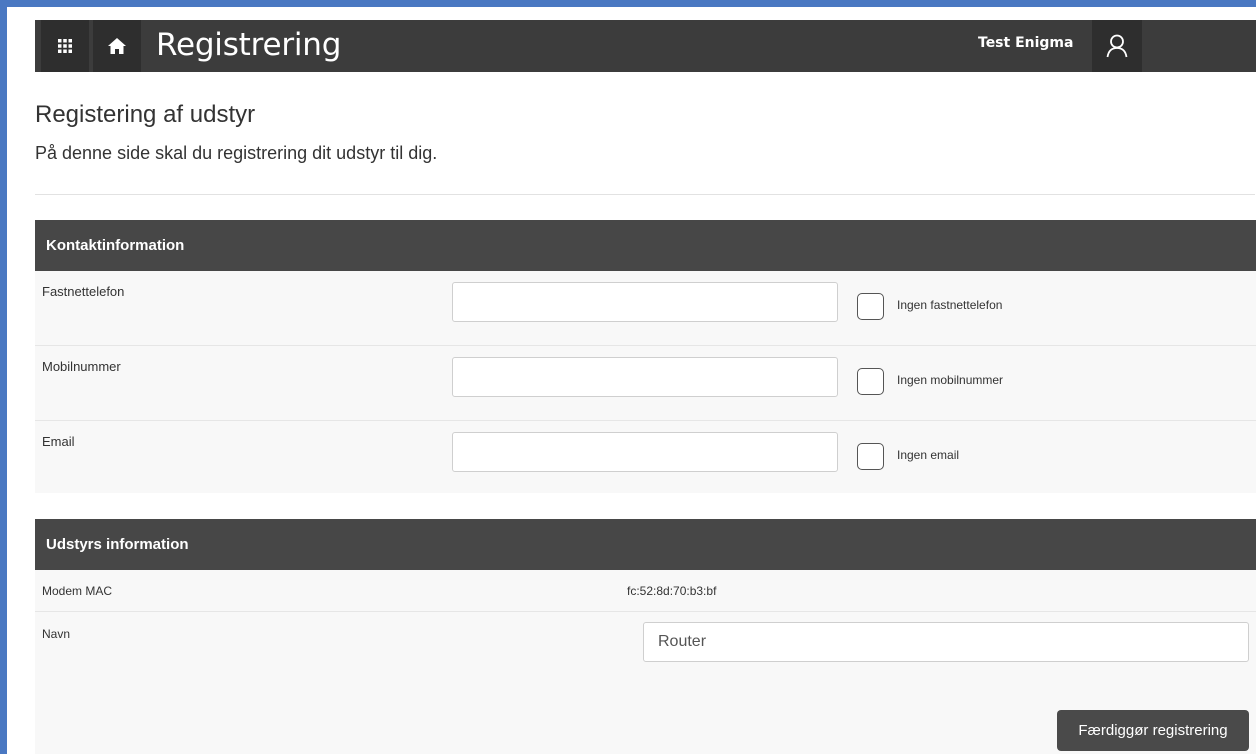 This screenshot has width=1256, height=754. I want to click on equipment-panel-header: Udstyrs information, so click(645, 544).